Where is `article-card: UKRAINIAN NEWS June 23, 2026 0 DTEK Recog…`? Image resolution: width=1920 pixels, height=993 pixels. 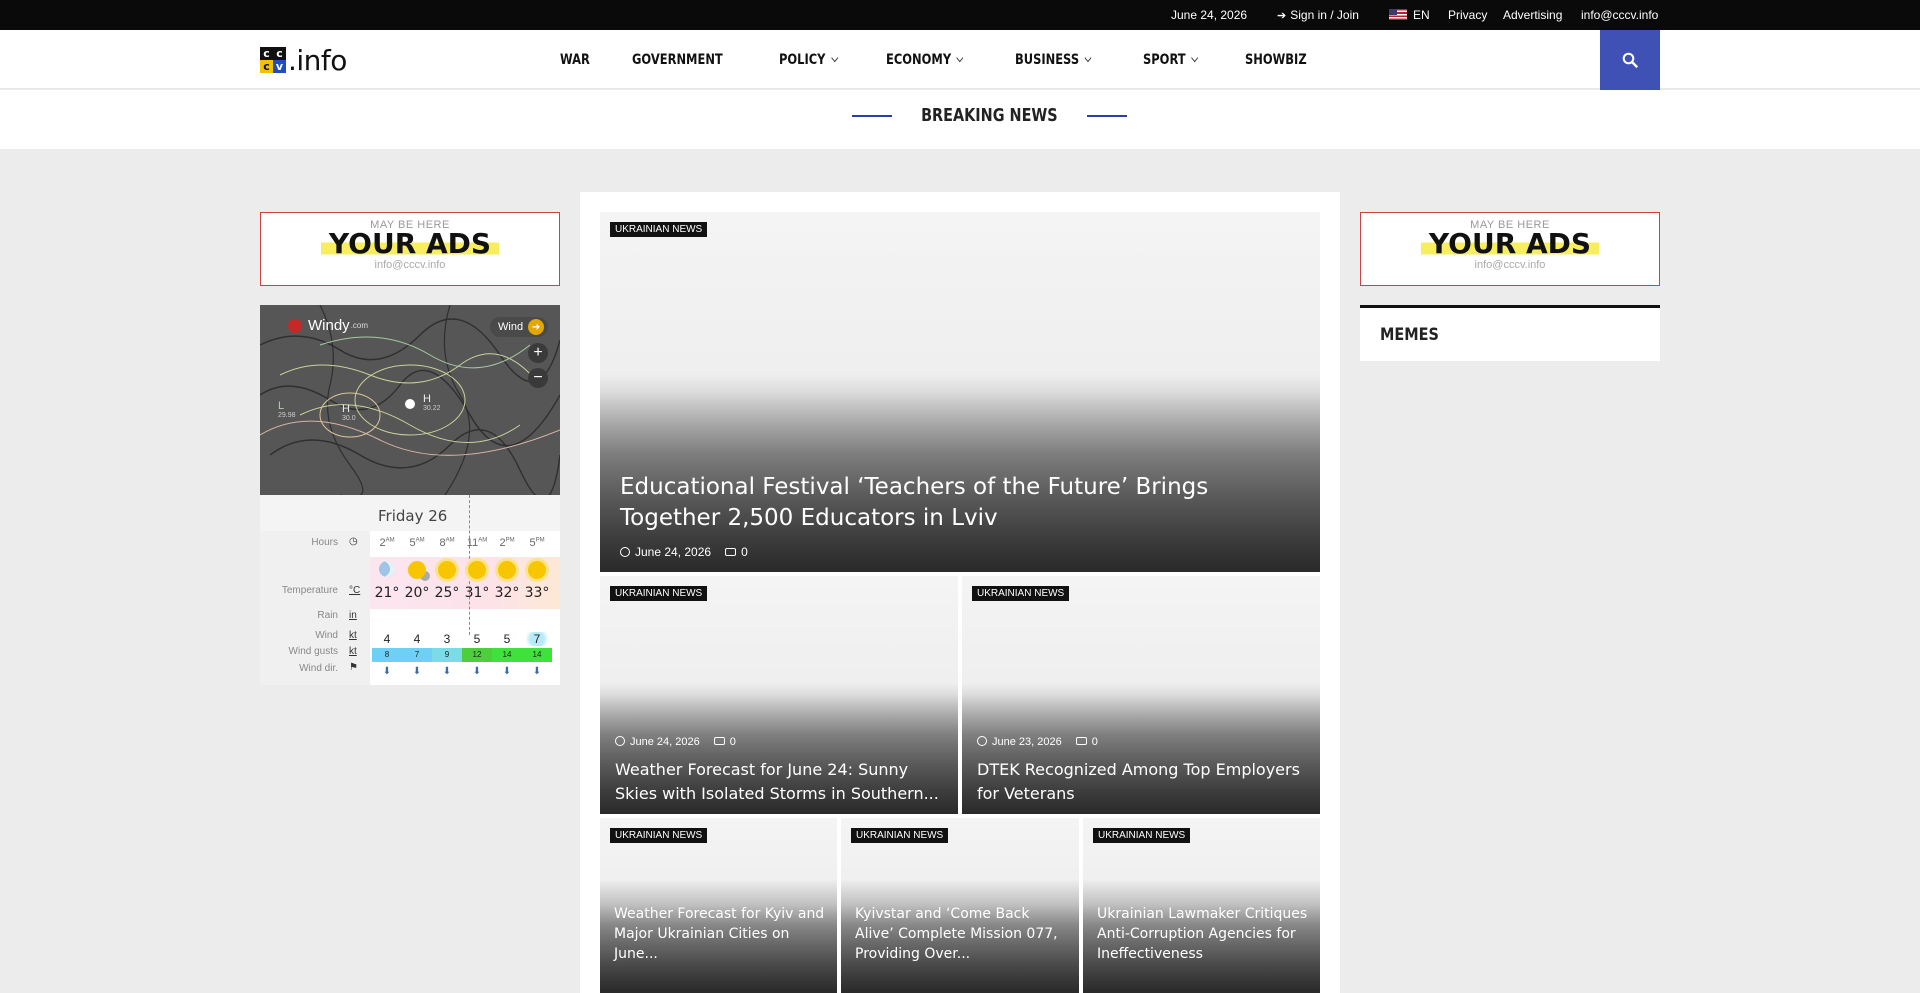 article-card: UKRAINIAN NEWS June 23, 2026 0 DTEK Recog… is located at coordinates (1141, 695).